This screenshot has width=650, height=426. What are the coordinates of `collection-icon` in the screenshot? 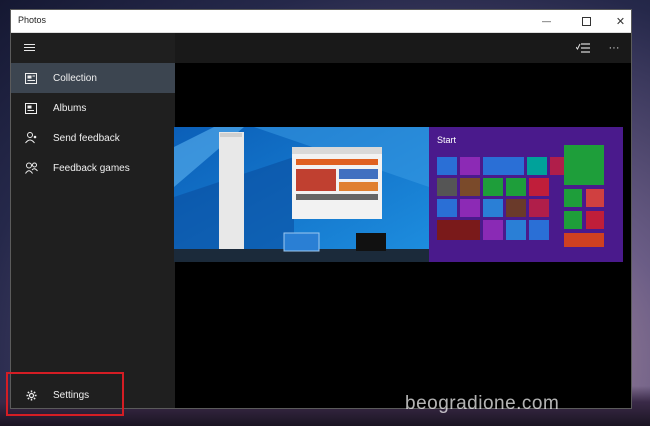 It's located at (31, 78).